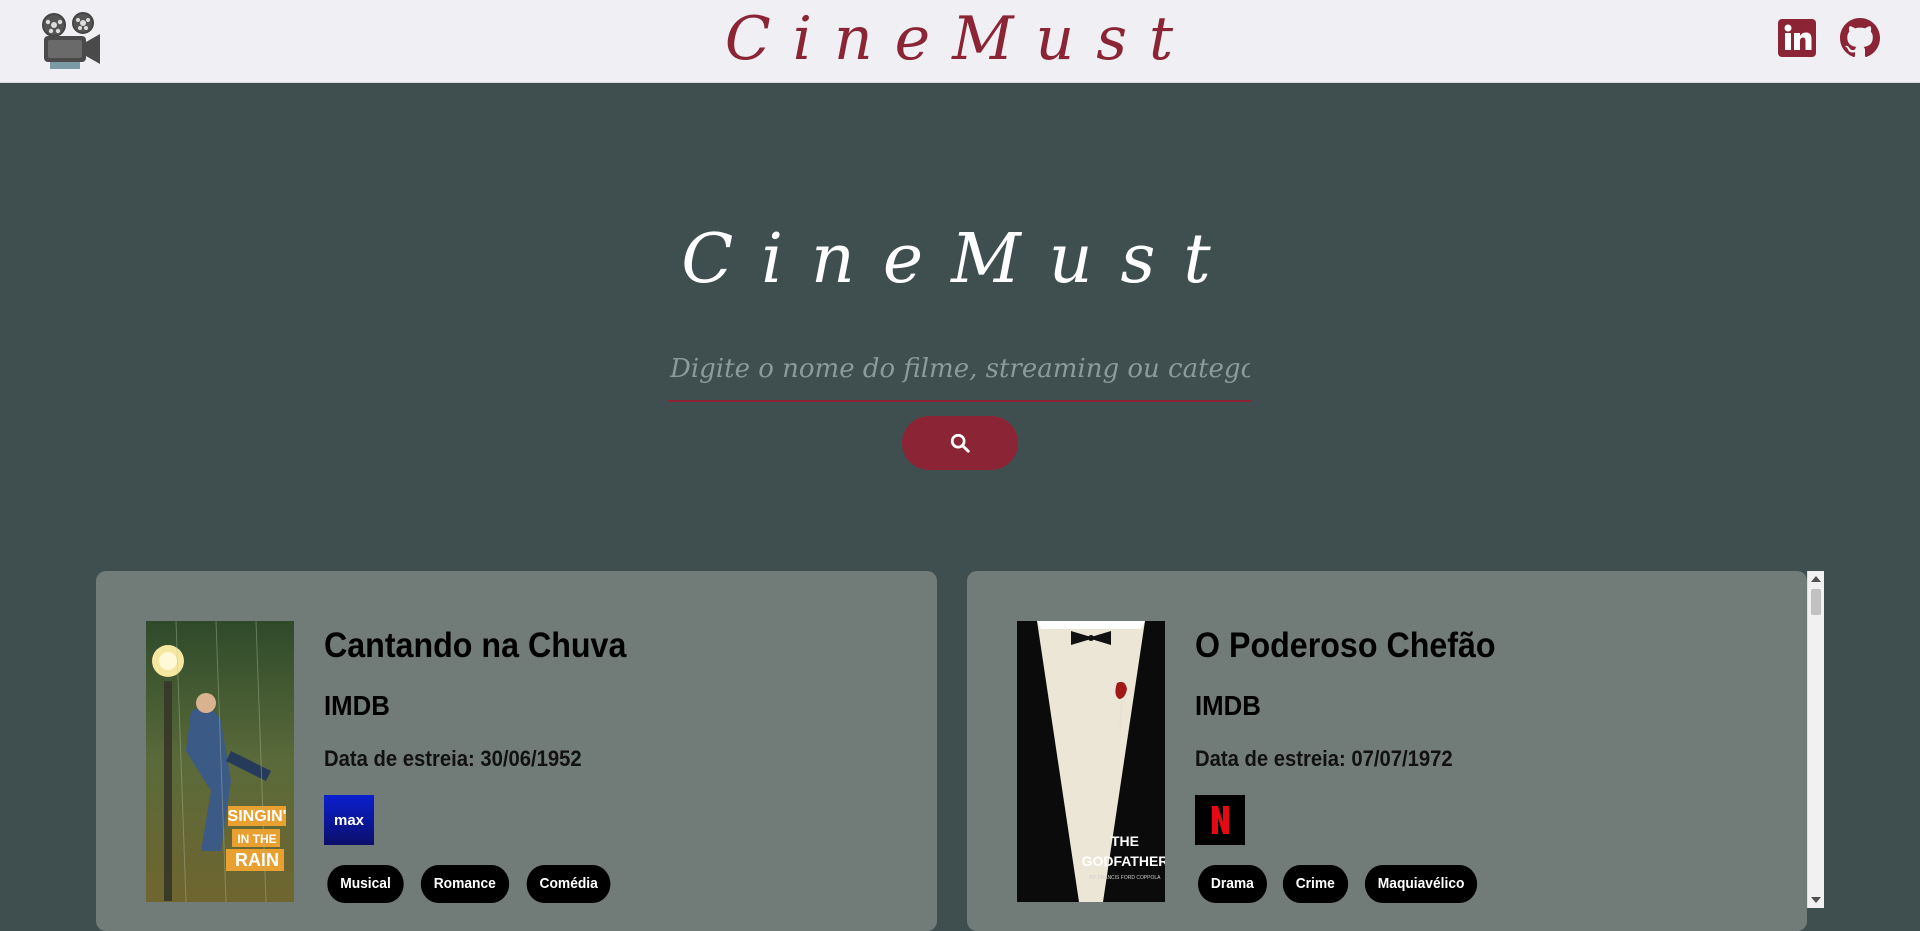  Describe the element at coordinates (1220, 820) in the screenshot. I see `netflix-logo-icon` at that location.